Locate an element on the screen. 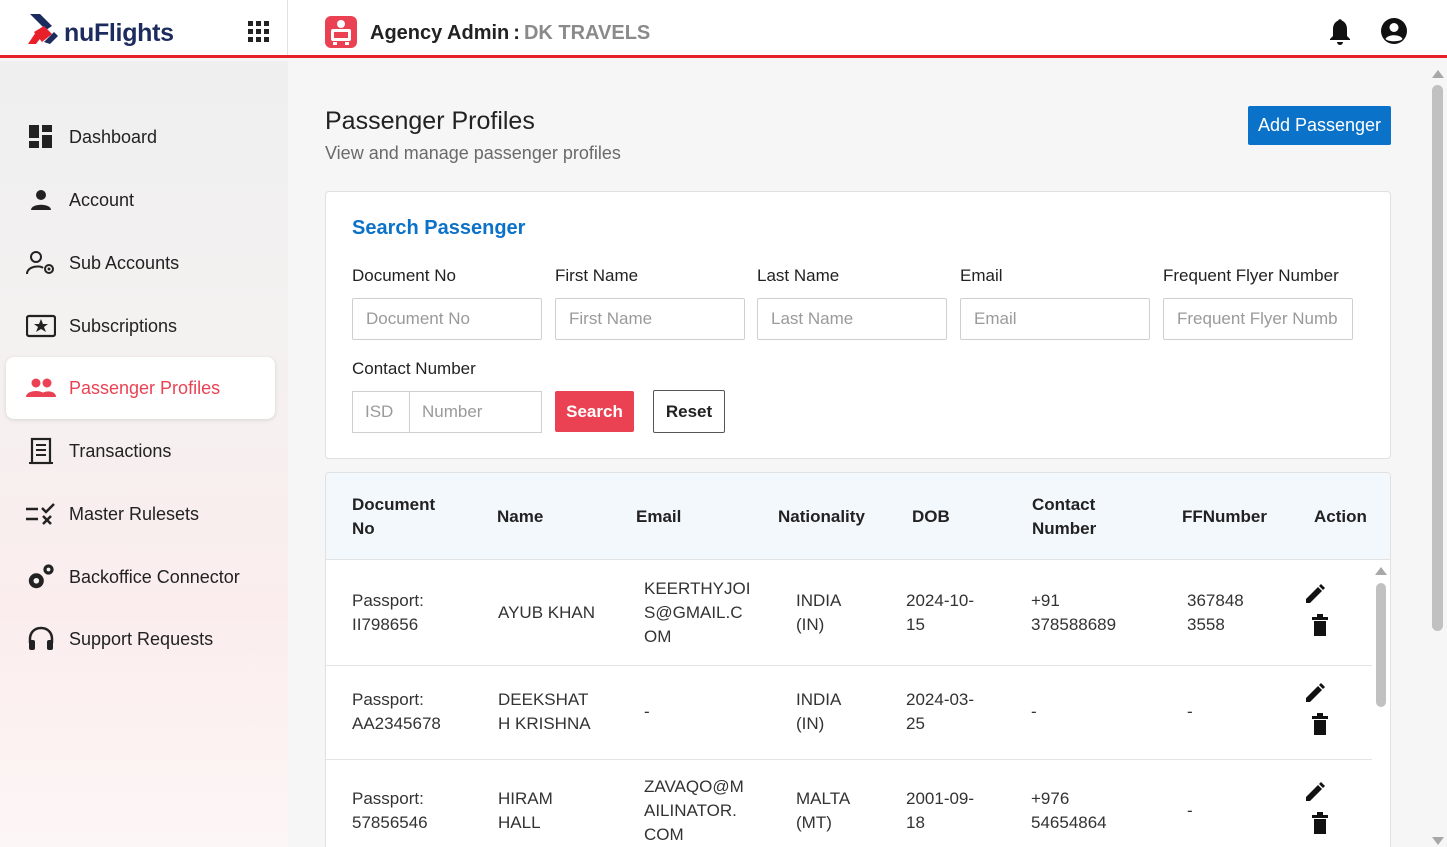 This screenshot has width=1447, height=847. sidebar-item-label: Support Requests is located at coordinates (141, 638).